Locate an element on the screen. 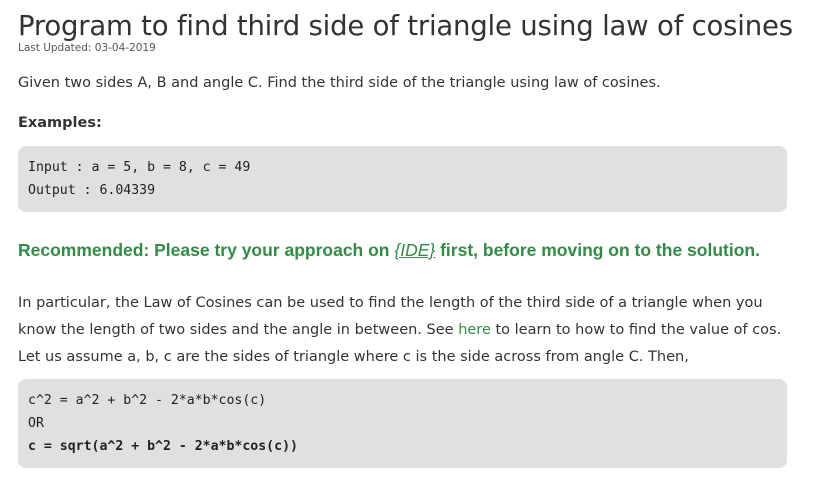 The width and height of the screenshot is (817, 489). example-input-line: Input : a = 5, b = 8, c = 49 is located at coordinates (139, 167).